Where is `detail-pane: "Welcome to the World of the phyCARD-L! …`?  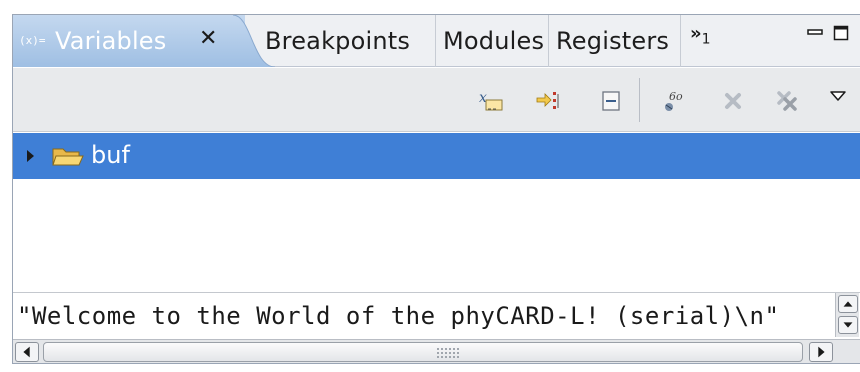
detail-pane: "Welcome to the World of the phyCARD-L! … is located at coordinates (436, 315).